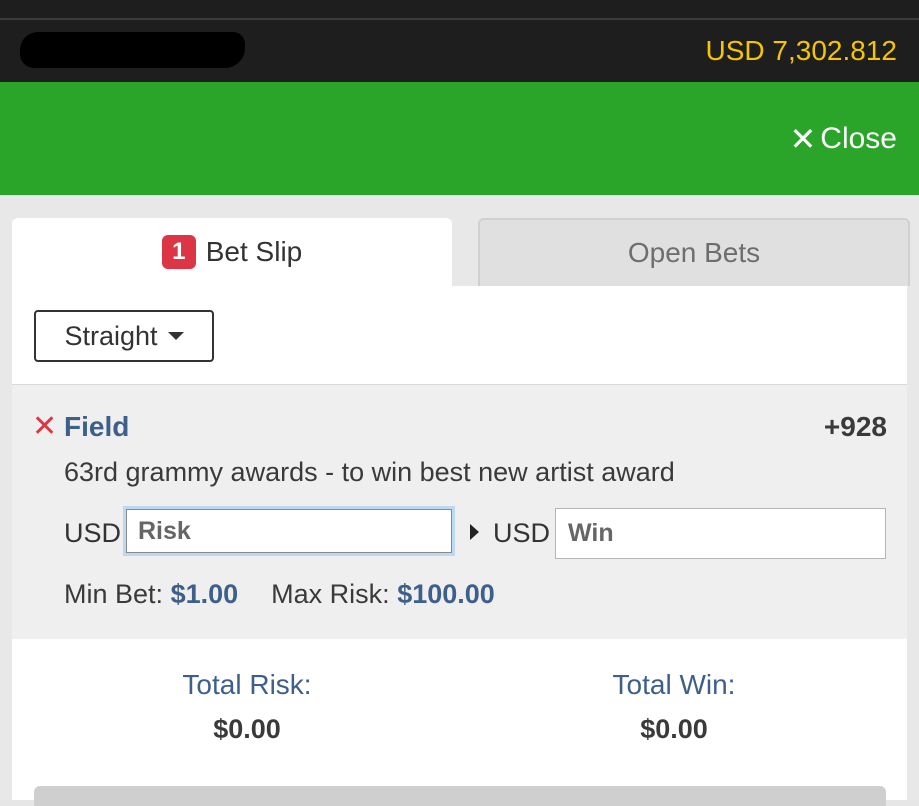  What do you see at coordinates (801, 50) in the screenshot?
I see `account-balance: USD 7,302.812` at bounding box center [801, 50].